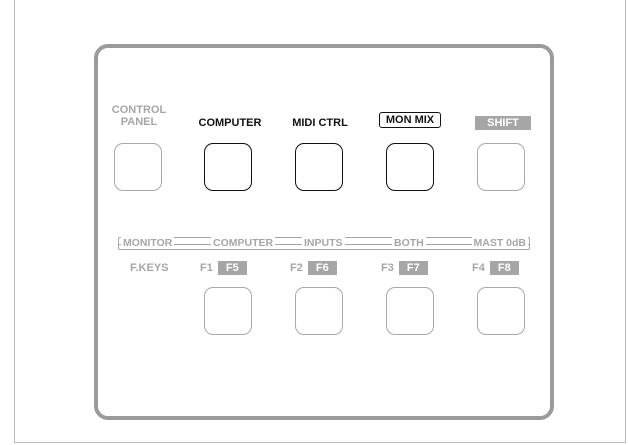 Image resolution: width=628 pixels, height=445 pixels. I want to click on fkeys-label: F.KEYS, so click(149, 268).